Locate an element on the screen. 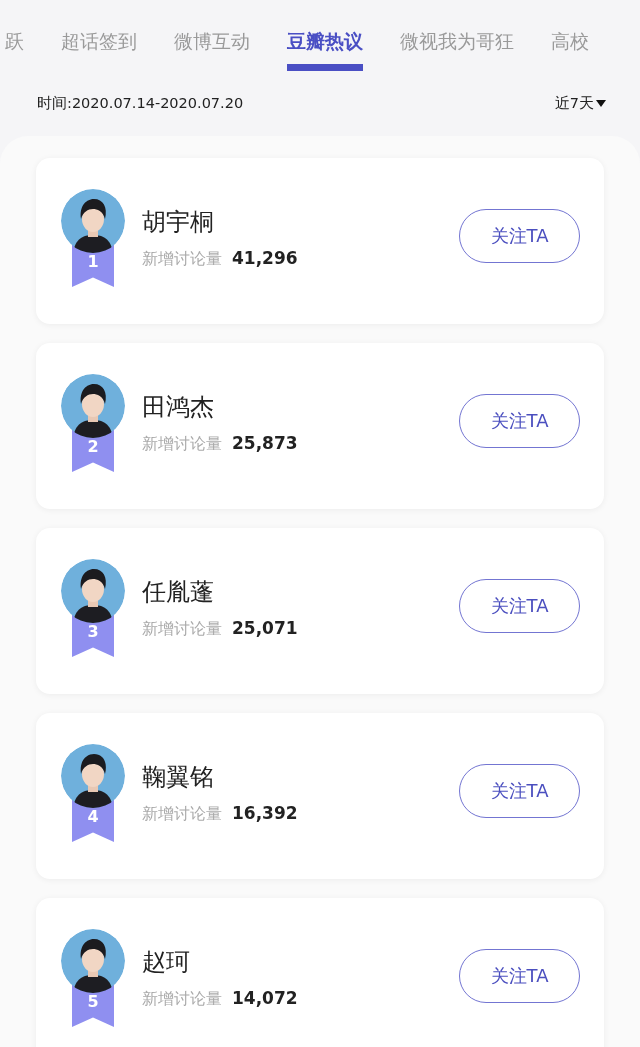  metric-value: 14,072 is located at coordinates (265, 998).